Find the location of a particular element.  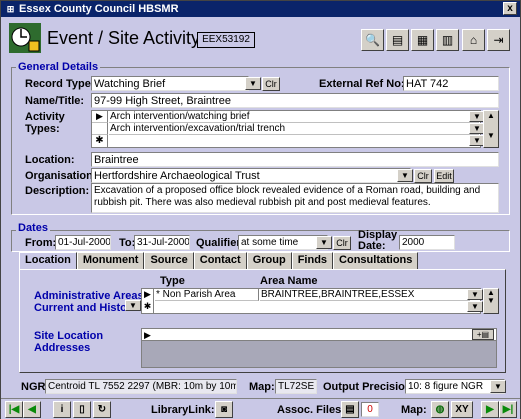

external-ref-input: HAT 742 is located at coordinates (451, 83).